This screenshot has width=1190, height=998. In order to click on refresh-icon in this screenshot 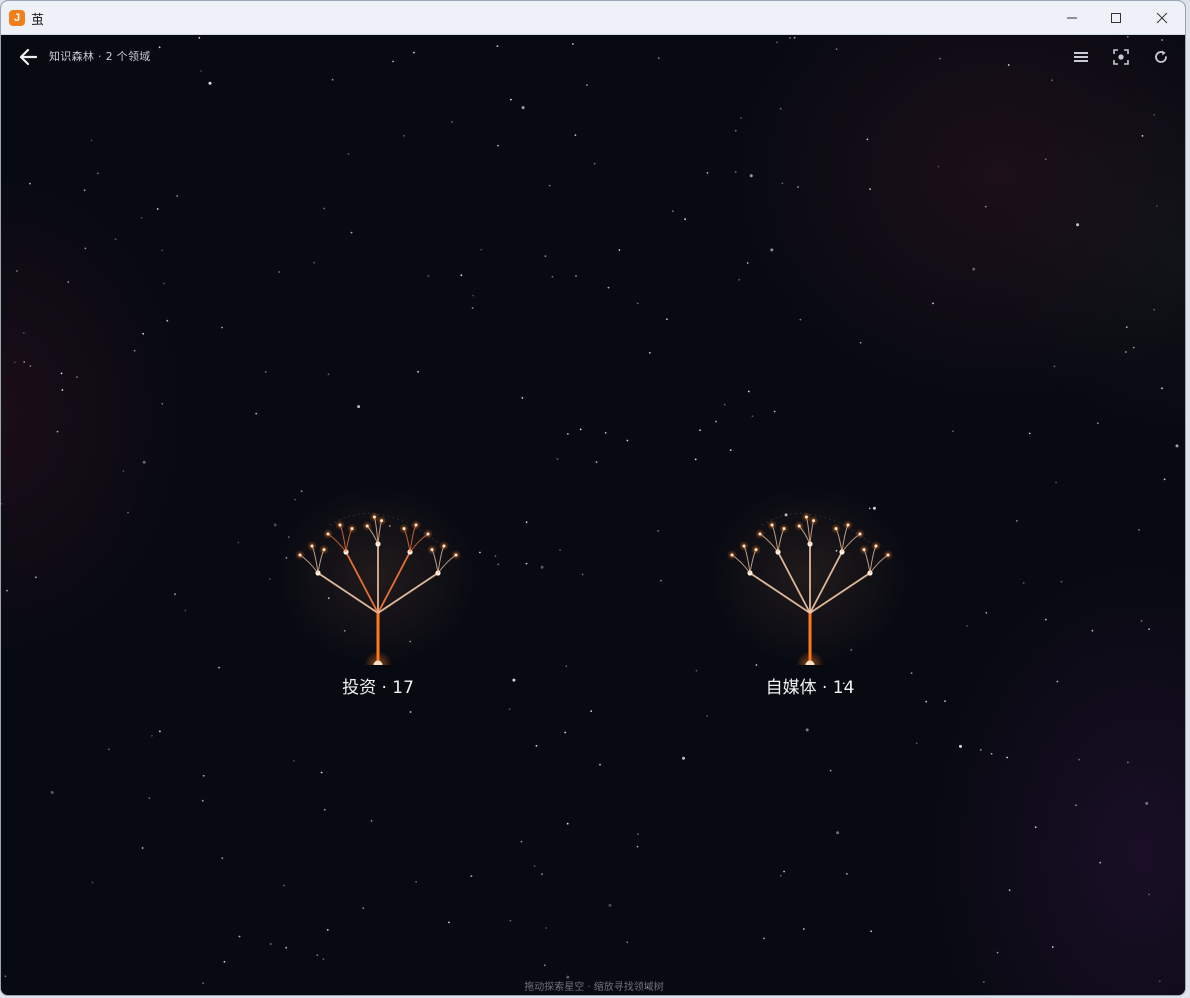, I will do `click(1161, 56)`.